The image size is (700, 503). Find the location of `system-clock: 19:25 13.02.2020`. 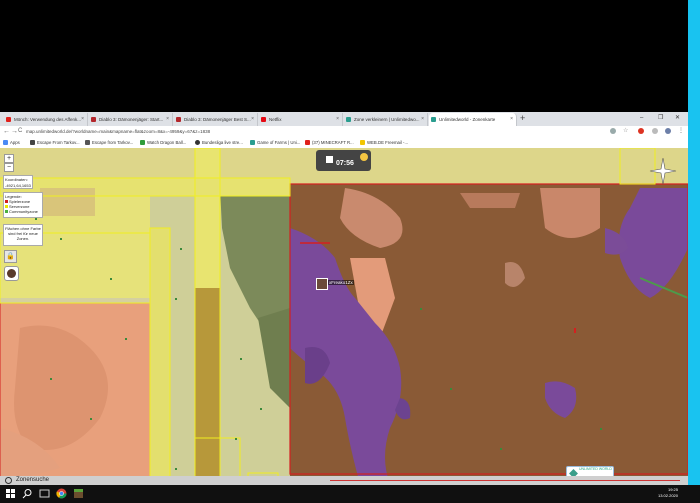

system-clock: 19:25 13.02.2020 is located at coordinates (668, 493).